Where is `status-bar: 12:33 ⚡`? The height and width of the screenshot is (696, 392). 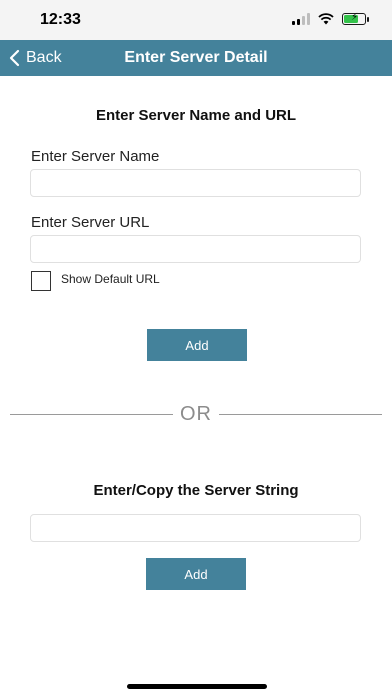 status-bar: 12:33 ⚡ is located at coordinates (196, 20).